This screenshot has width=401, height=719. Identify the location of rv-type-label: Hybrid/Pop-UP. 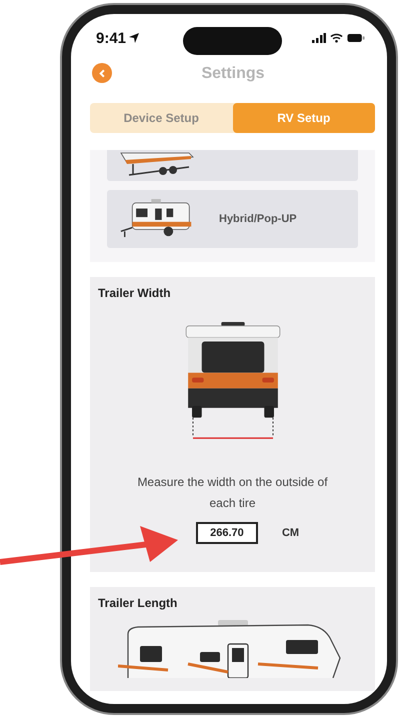
(258, 219).